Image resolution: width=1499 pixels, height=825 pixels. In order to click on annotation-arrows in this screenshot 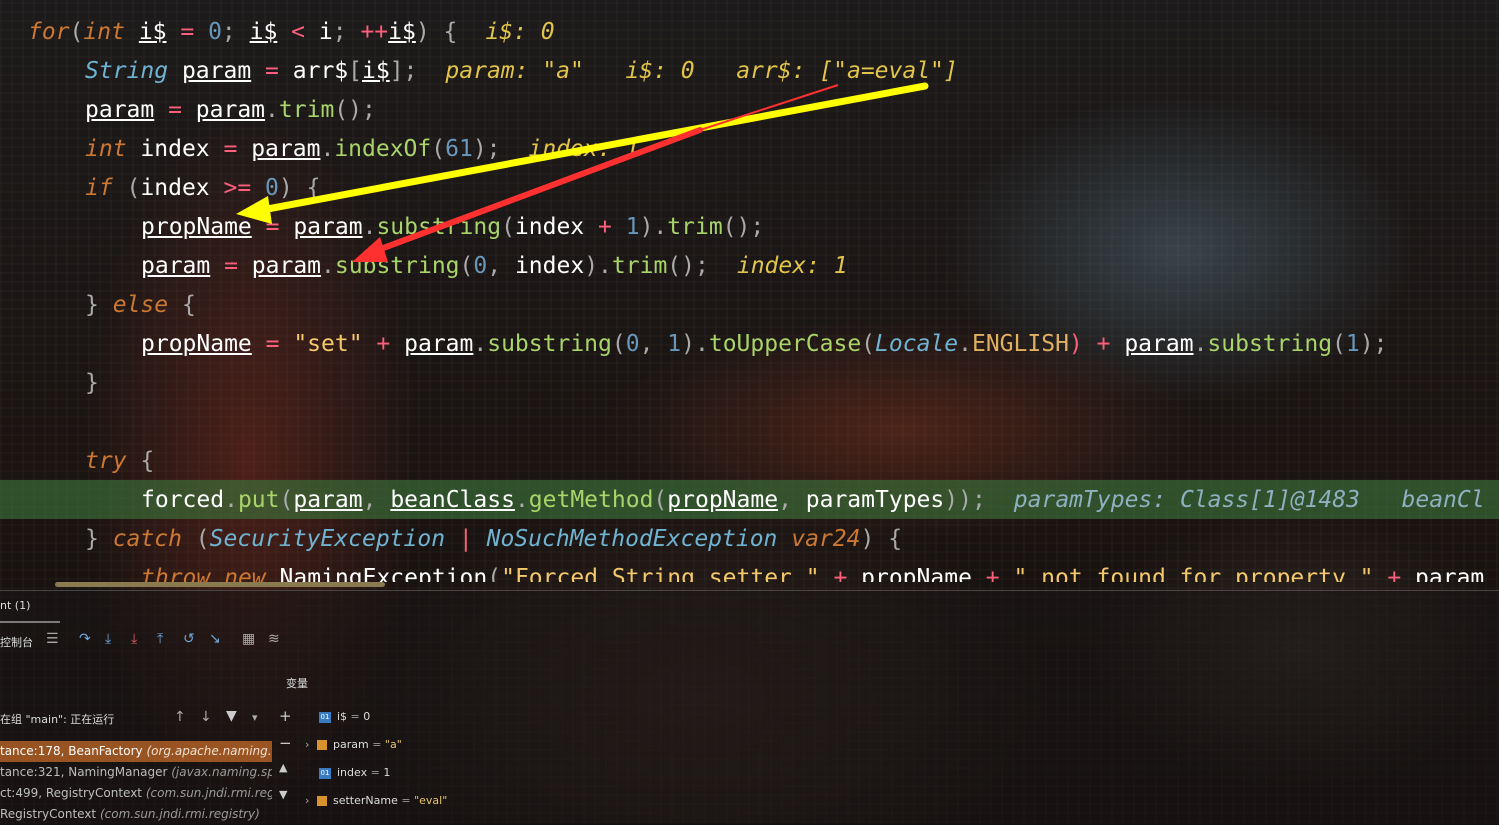, I will do `click(582, 172)`.